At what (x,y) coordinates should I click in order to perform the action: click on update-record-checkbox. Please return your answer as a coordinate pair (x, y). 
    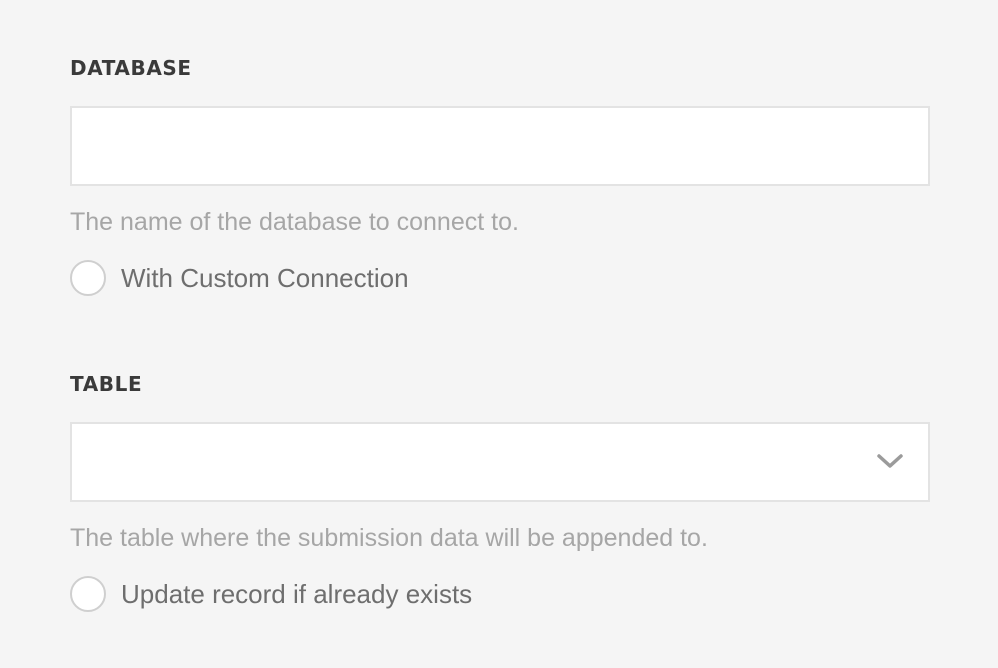
    Looking at the image, I should click on (88, 594).